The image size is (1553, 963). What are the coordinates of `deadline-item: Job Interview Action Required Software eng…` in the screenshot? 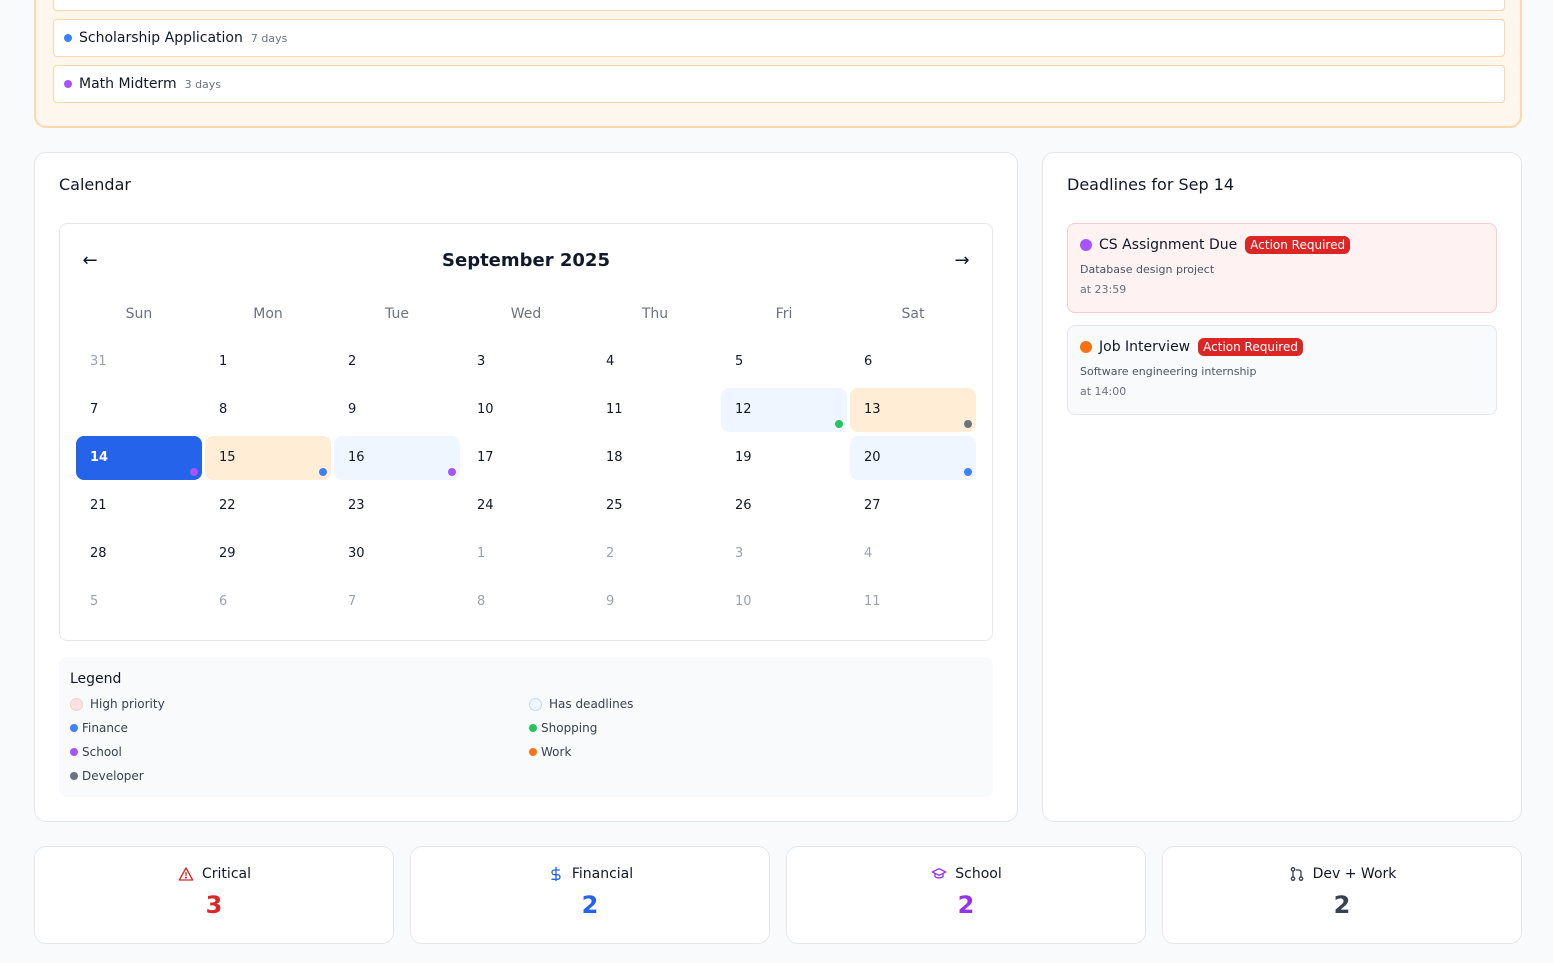 It's located at (1282, 370).